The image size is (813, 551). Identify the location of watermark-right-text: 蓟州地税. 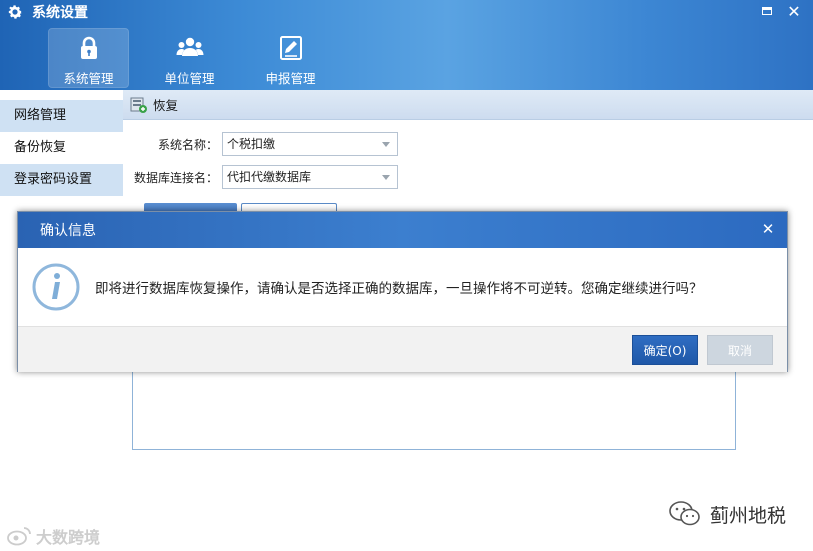
(748, 515).